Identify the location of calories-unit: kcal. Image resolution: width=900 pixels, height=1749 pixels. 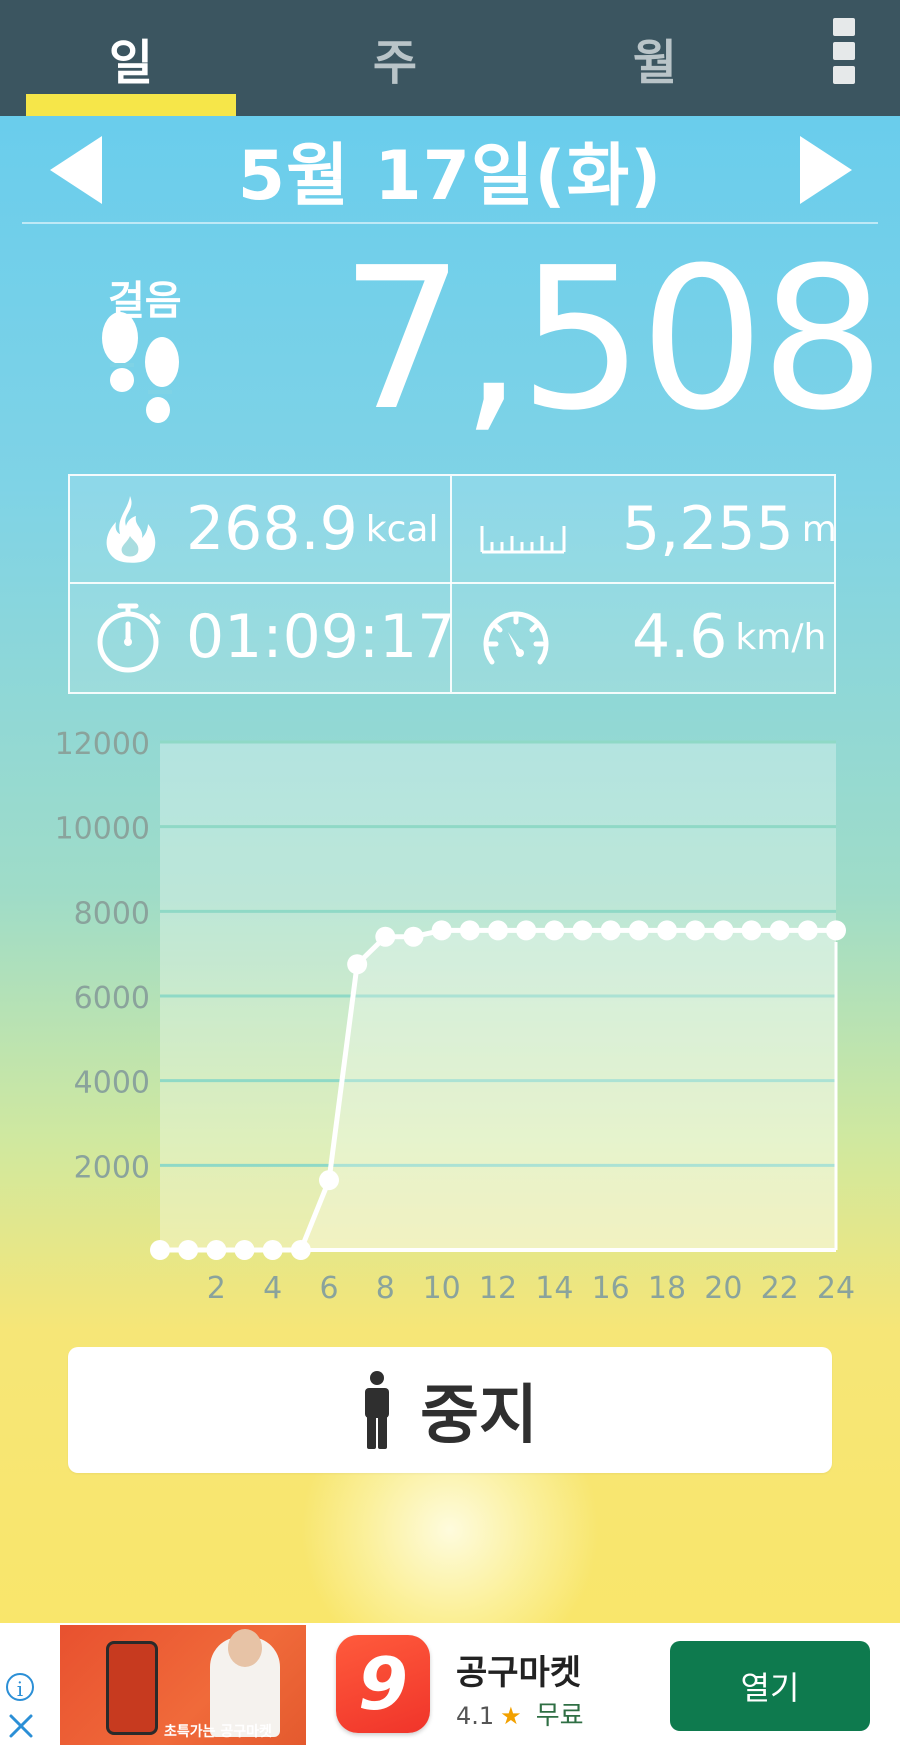
(402, 529).